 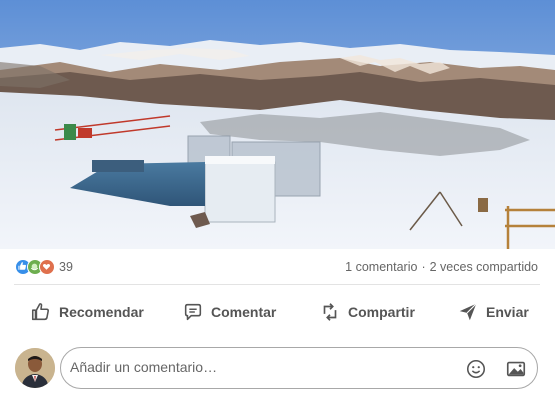 I want to click on comment-icon, so click(x=193, y=312).